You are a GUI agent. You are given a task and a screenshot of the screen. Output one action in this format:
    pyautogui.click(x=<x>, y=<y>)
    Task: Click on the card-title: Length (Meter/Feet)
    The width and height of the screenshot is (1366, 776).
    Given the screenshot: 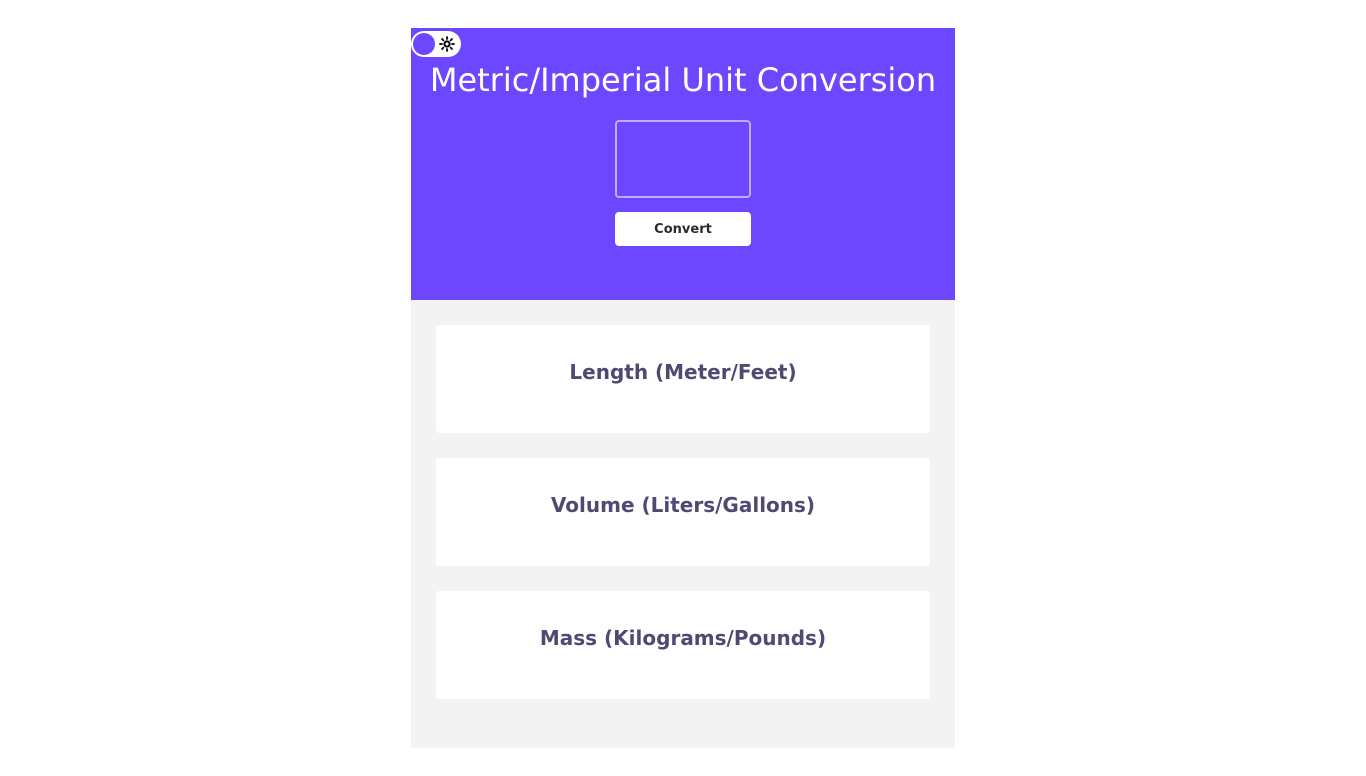 What is the action you would take?
    pyautogui.click(x=683, y=372)
    